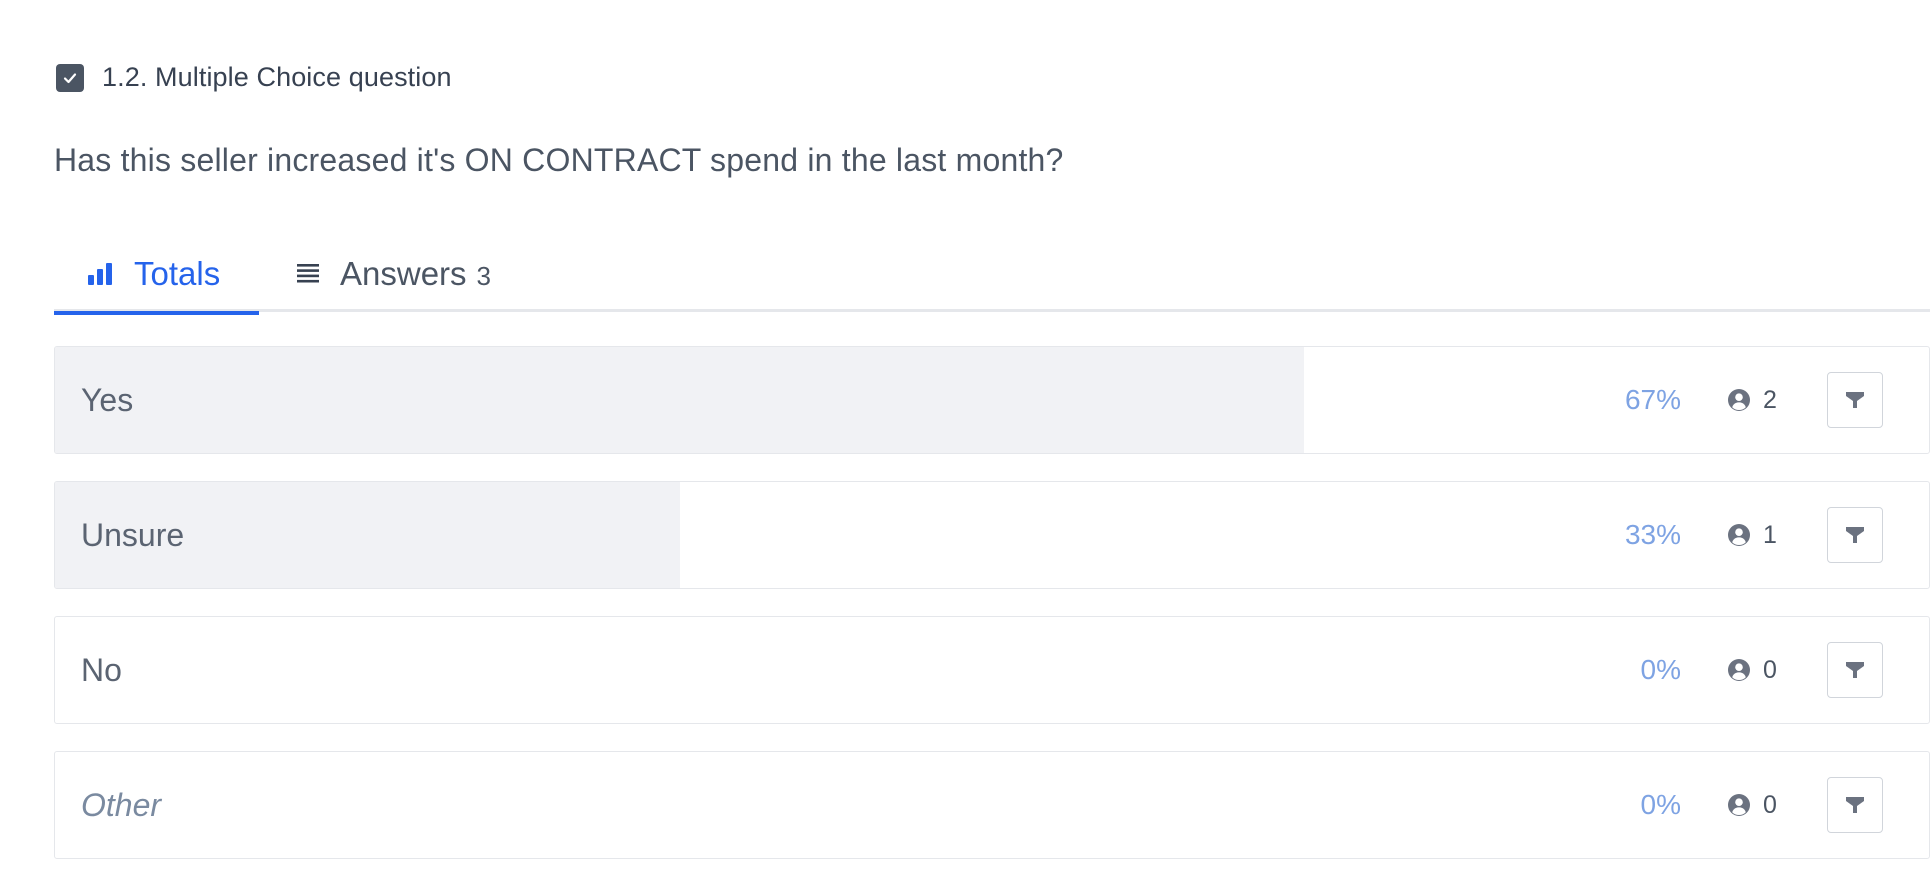 The width and height of the screenshot is (1930, 896). I want to click on answer-option-bar, so click(680, 400).